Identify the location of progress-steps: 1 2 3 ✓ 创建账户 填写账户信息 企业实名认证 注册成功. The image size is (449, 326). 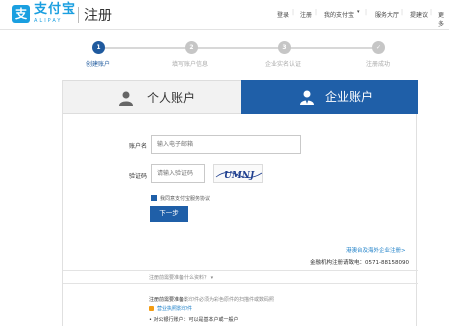
(224, 52).